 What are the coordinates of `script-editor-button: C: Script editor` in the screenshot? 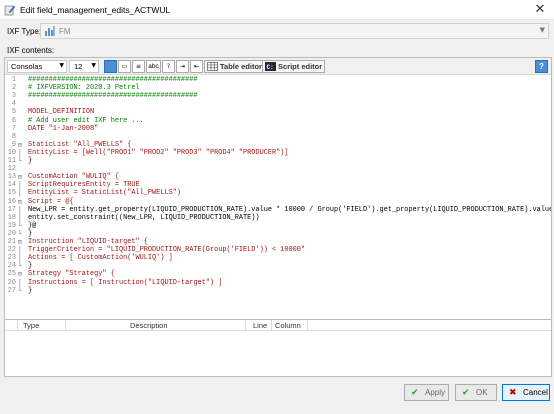 It's located at (294, 66).